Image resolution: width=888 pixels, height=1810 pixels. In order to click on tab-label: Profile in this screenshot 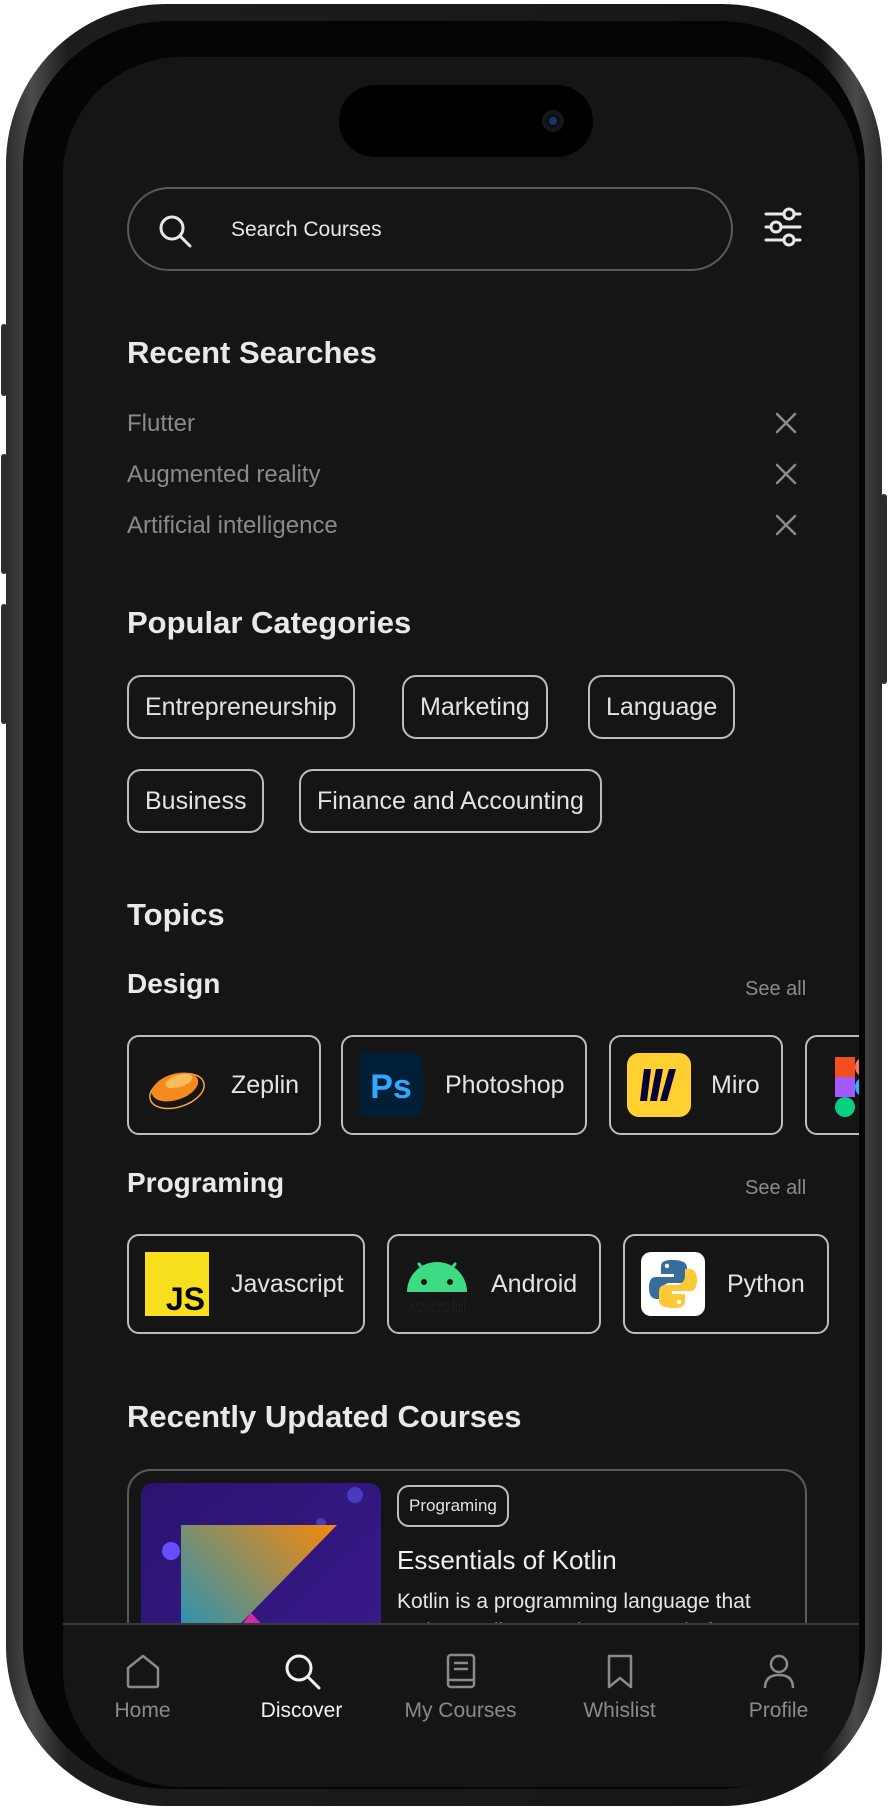, I will do `click(778, 1710)`.